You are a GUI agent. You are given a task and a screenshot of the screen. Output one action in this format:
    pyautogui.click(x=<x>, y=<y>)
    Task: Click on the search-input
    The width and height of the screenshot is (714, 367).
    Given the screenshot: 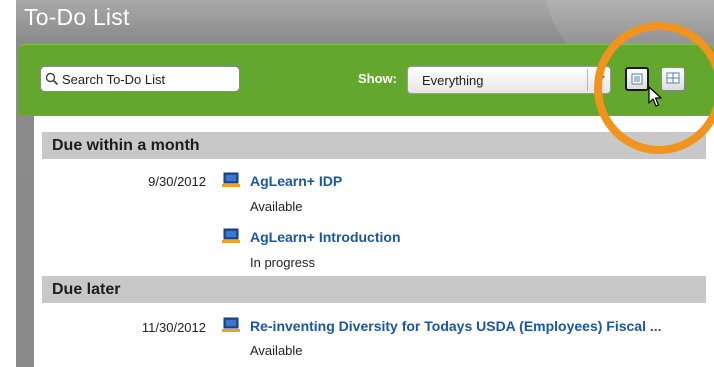 What is the action you would take?
    pyautogui.click(x=147, y=79)
    